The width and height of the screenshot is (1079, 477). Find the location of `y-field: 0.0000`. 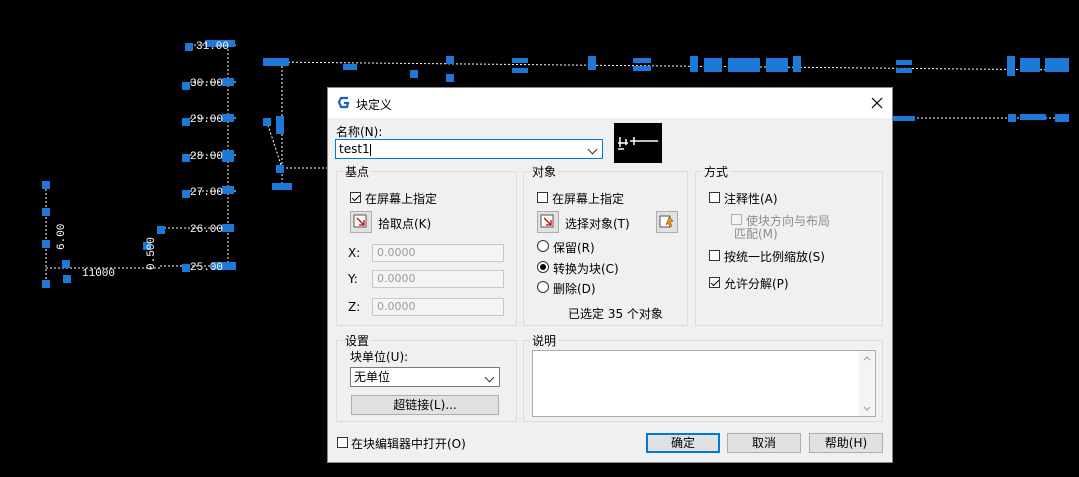

y-field: 0.0000 is located at coordinates (438, 279).